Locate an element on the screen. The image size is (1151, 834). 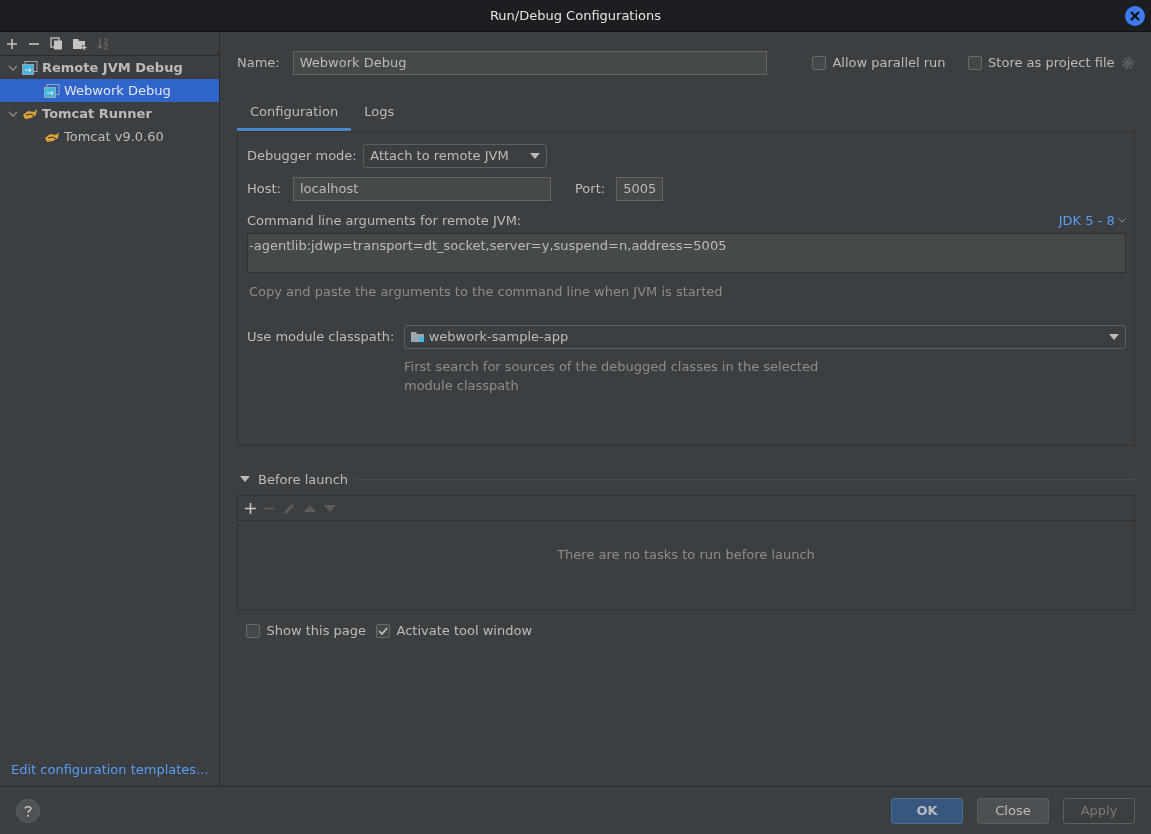
tree-item: Tomcat Runner is located at coordinates (109, 113).